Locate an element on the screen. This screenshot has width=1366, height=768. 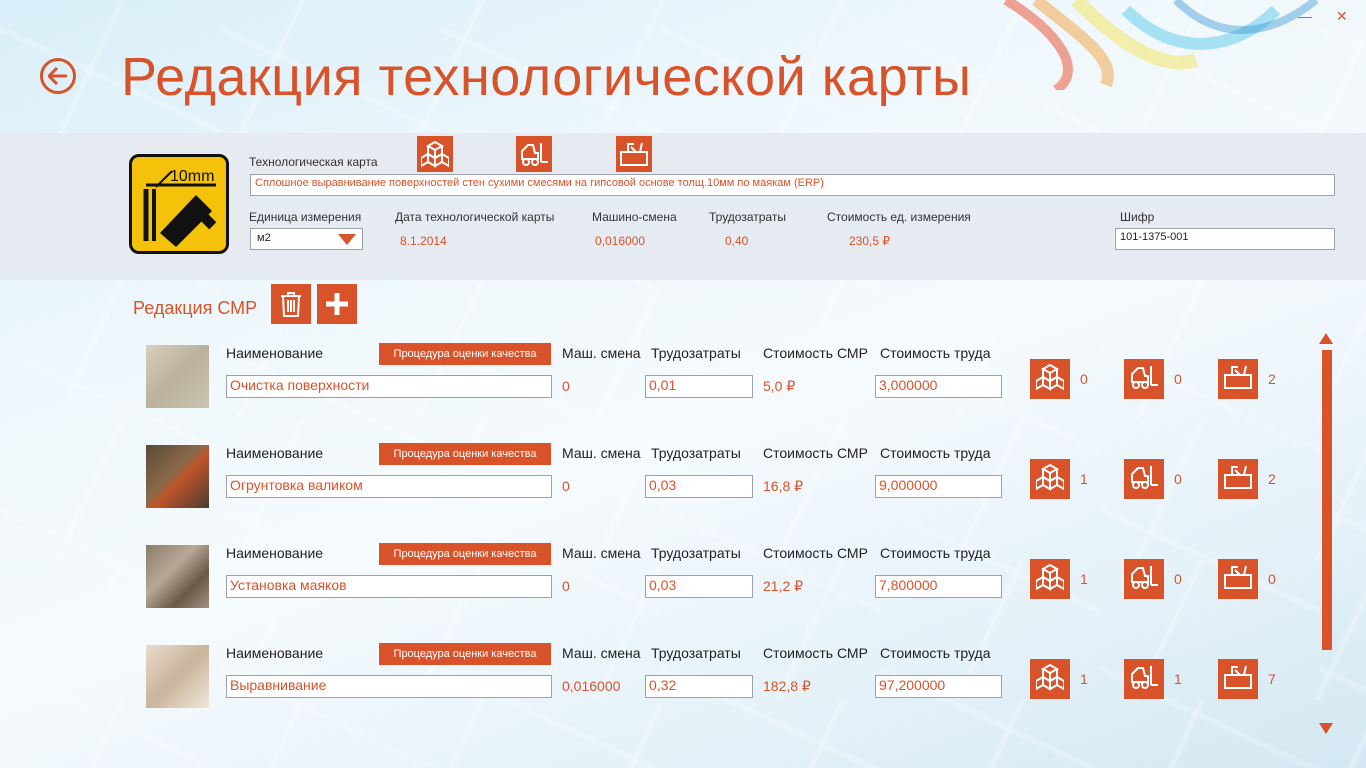
smr-cost-value: 16,8 ₽ is located at coordinates (783, 486).